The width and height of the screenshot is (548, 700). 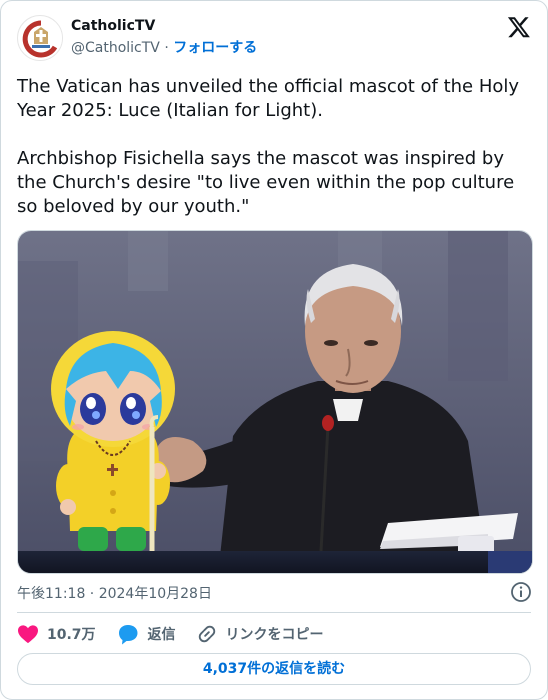 I want to click on action-bar: 10.7万 返信 リンクをコピー, so click(x=180, y=634).